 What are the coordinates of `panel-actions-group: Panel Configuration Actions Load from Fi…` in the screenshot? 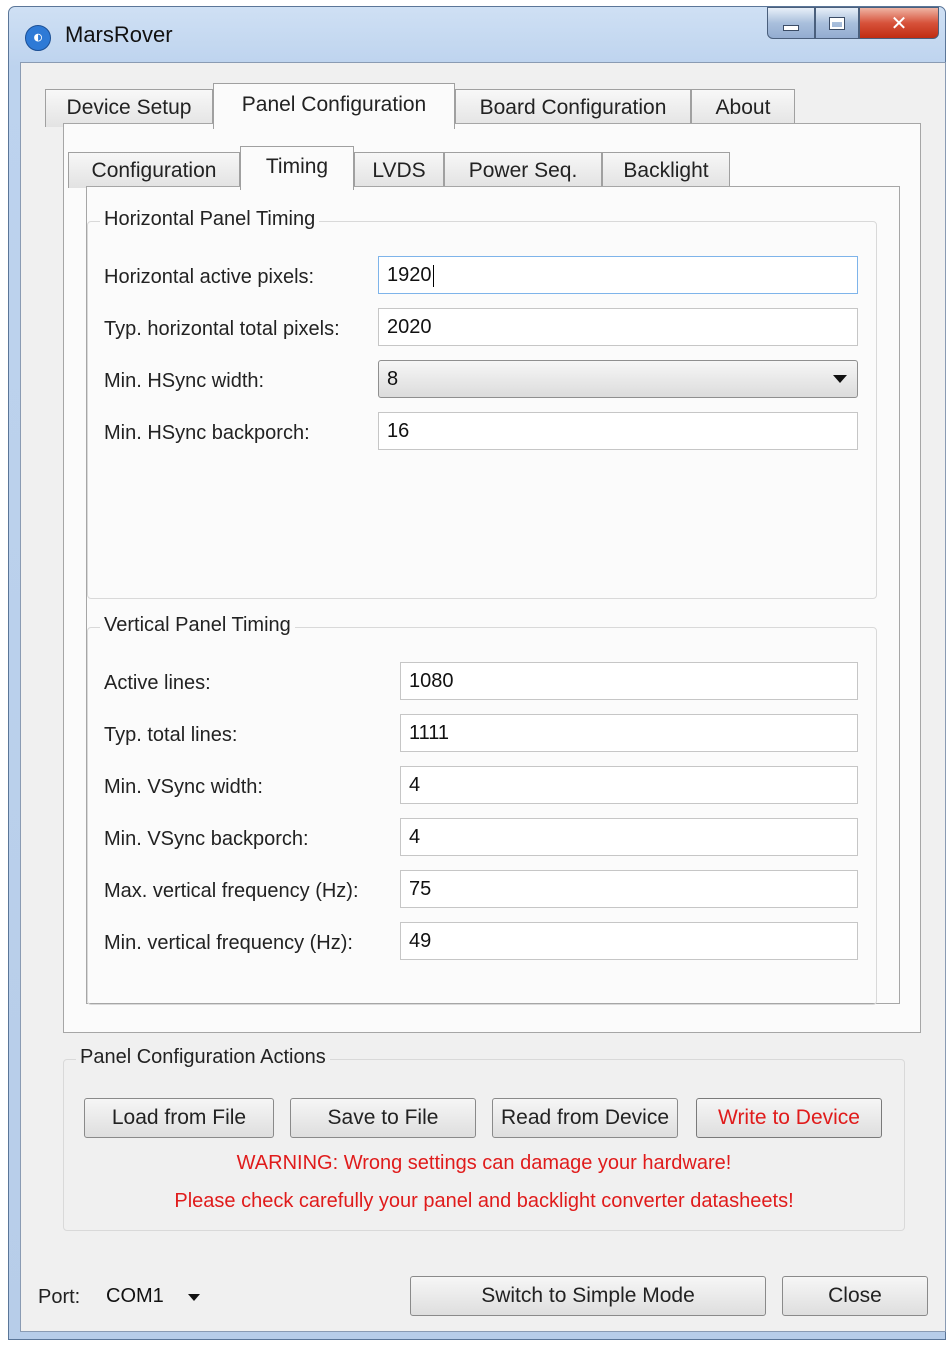 It's located at (484, 1138).